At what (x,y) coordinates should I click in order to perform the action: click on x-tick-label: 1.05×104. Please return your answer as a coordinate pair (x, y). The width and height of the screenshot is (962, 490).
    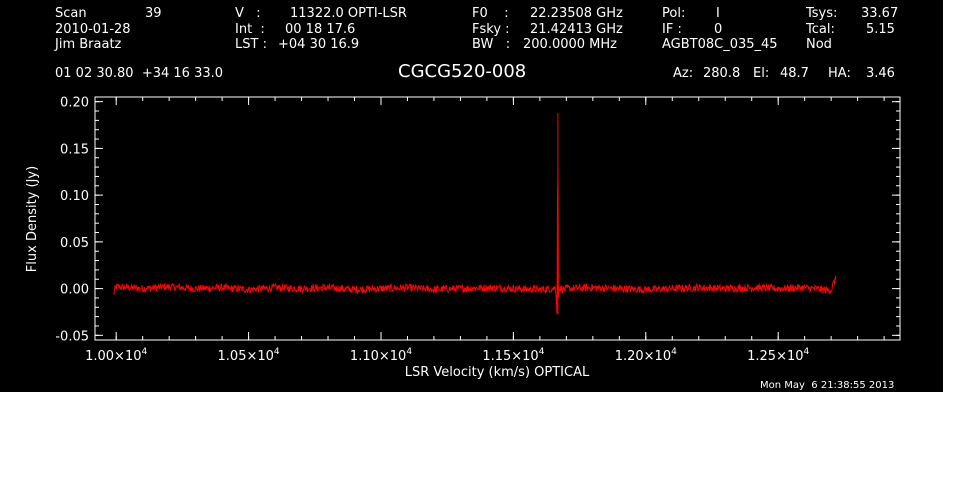
    Looking at the image, I should click on (249, 355).